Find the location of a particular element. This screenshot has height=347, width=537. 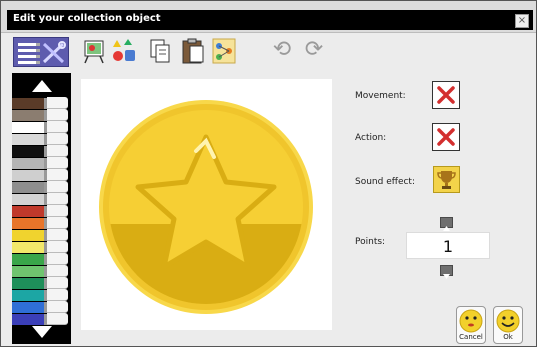

easel-icon is located at coordinates (94, 52).